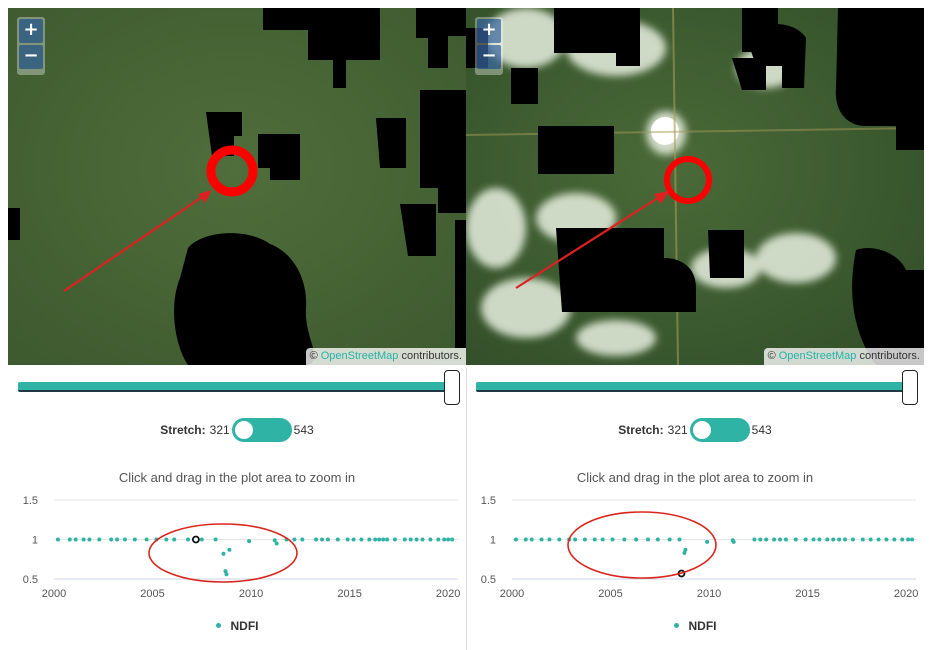 The image size is (937, 650). What do you see at coordinates (695, 552) in the screenshot?
I see `ndfi-scatter-plot: 0.5 1 1.5 2000 2005 2010 2015 2020` at bounding box center [695, 552].